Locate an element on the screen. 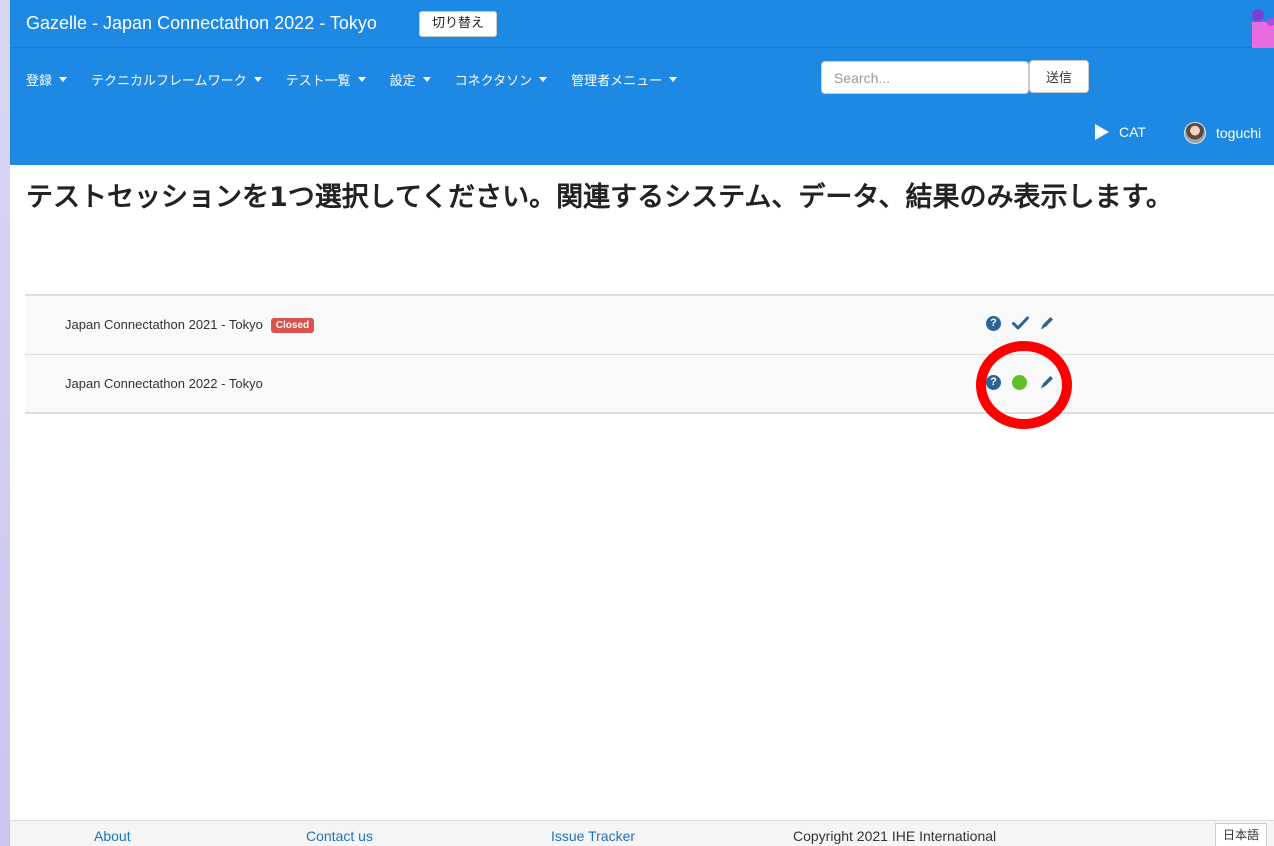 The image size is (1274, 846). search-submit-button: 送信 is located at coordinates (1059, 76).